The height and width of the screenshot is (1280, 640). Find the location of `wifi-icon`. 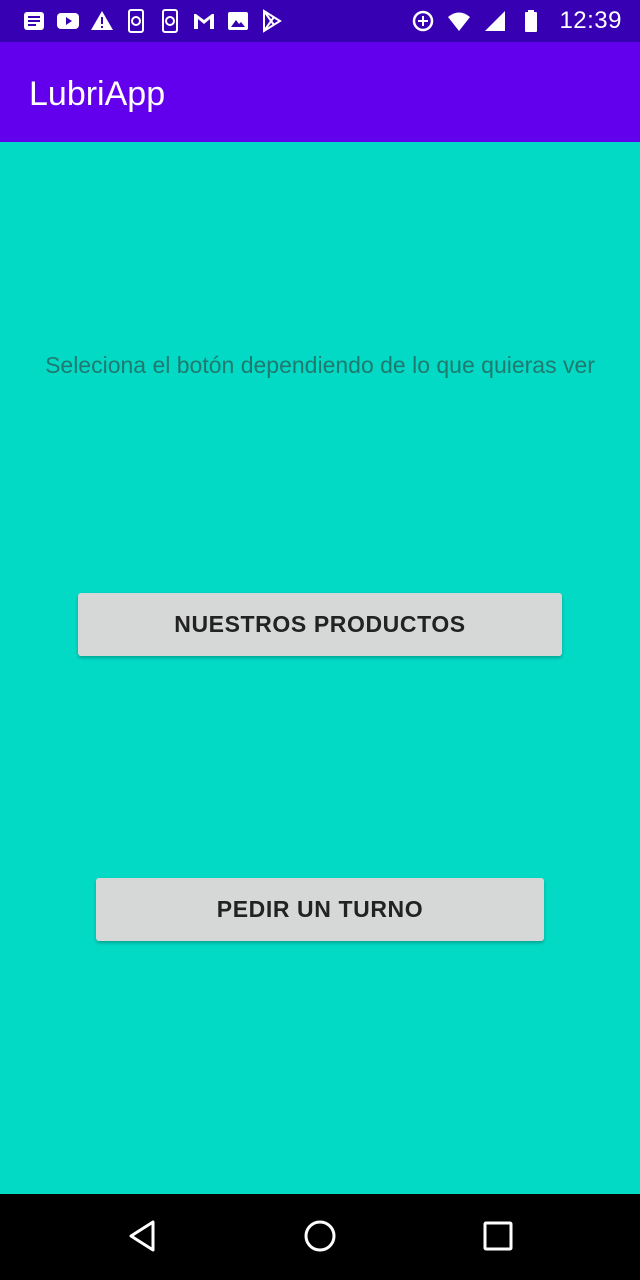

wifi-icon is located at coordinates (459, 21).